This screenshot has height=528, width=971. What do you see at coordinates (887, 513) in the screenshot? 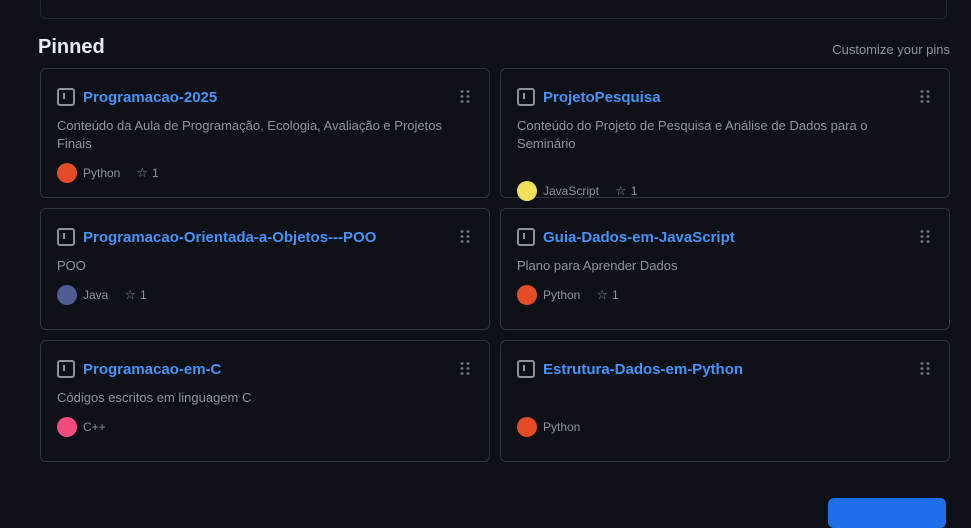
I see `primary-action-button` at bounding box center [887, 513].